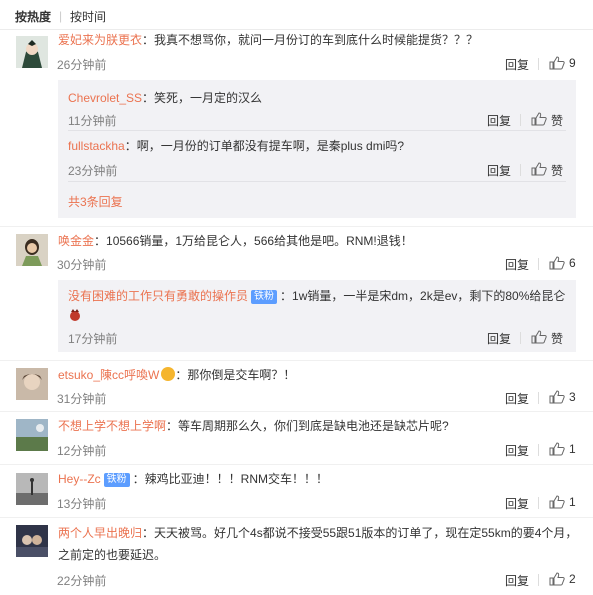 The image size is (593, 595). I want to click on reply-content: Chevrolet_SS：笑死，一月定的汉么, so click(317, 98).